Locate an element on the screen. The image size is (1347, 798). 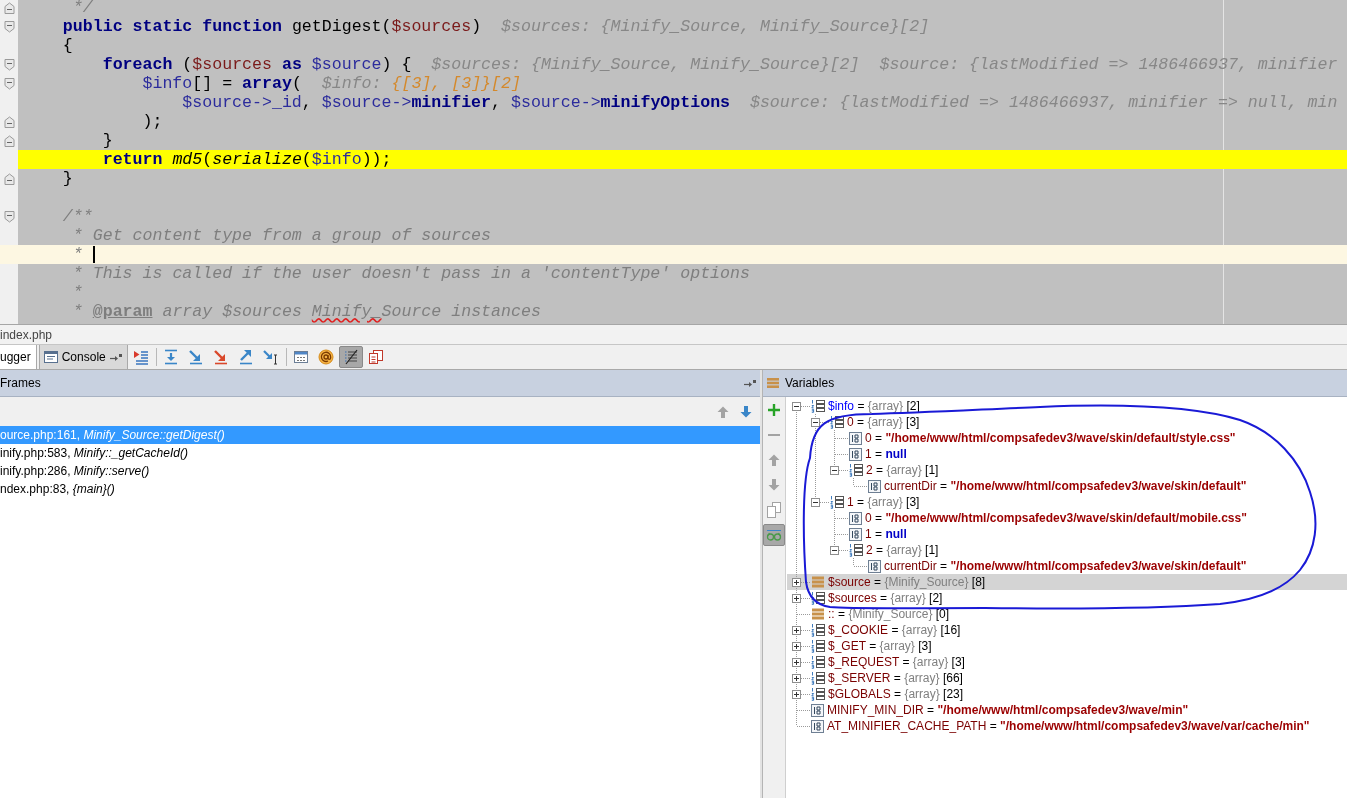
code-line: public static function getDigest($sources) is located at coordinates (272, 26).